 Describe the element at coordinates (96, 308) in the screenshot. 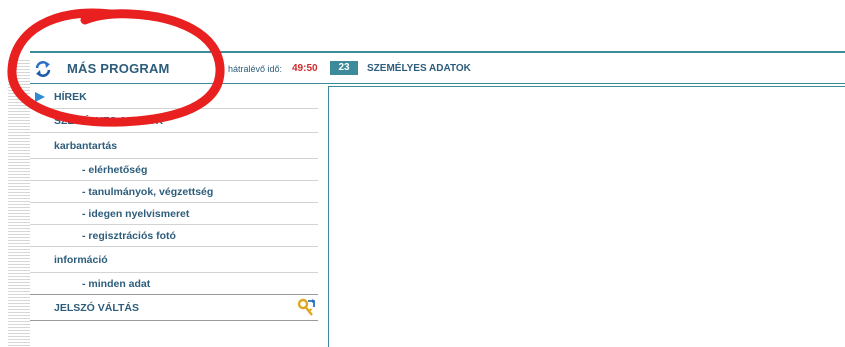

I see `sidebar-item-label: JELSZÓ VÁLTÁS` at that location.